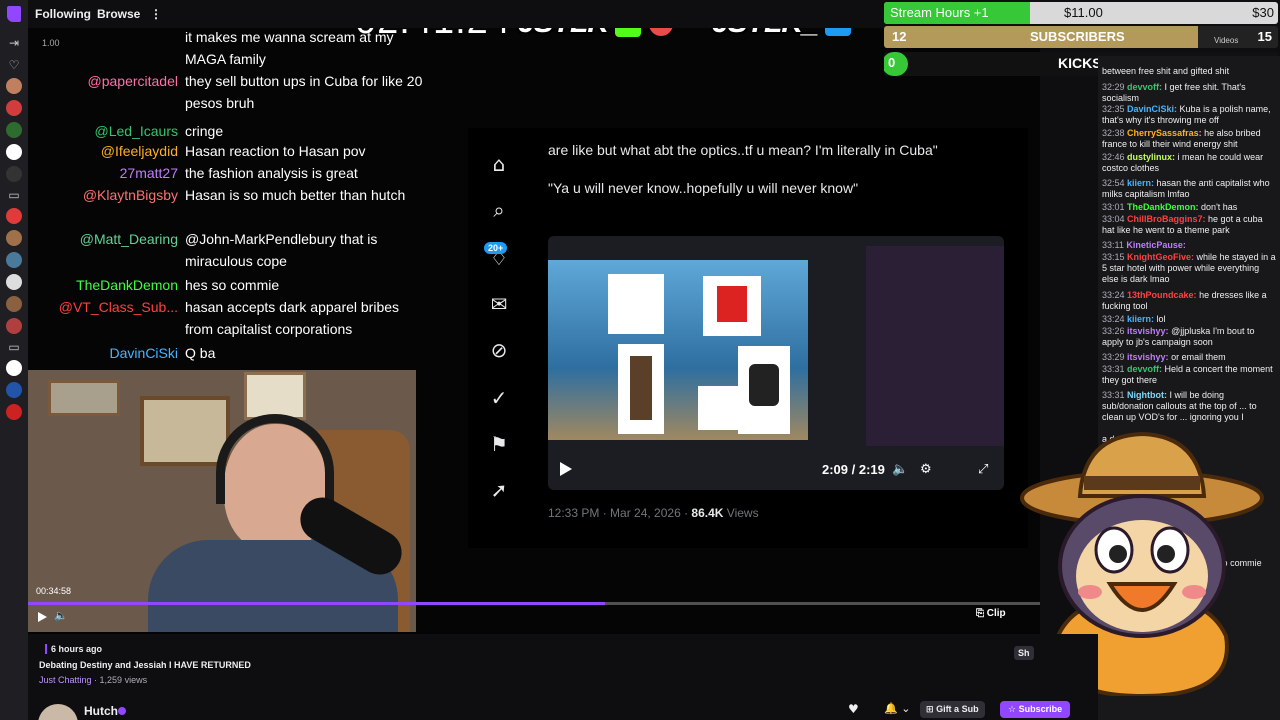 The height and width of the screenshot is (720, 1280). Describe the element at coordinates (660, 32) in the screenshot. I see `record-icon` at that location.